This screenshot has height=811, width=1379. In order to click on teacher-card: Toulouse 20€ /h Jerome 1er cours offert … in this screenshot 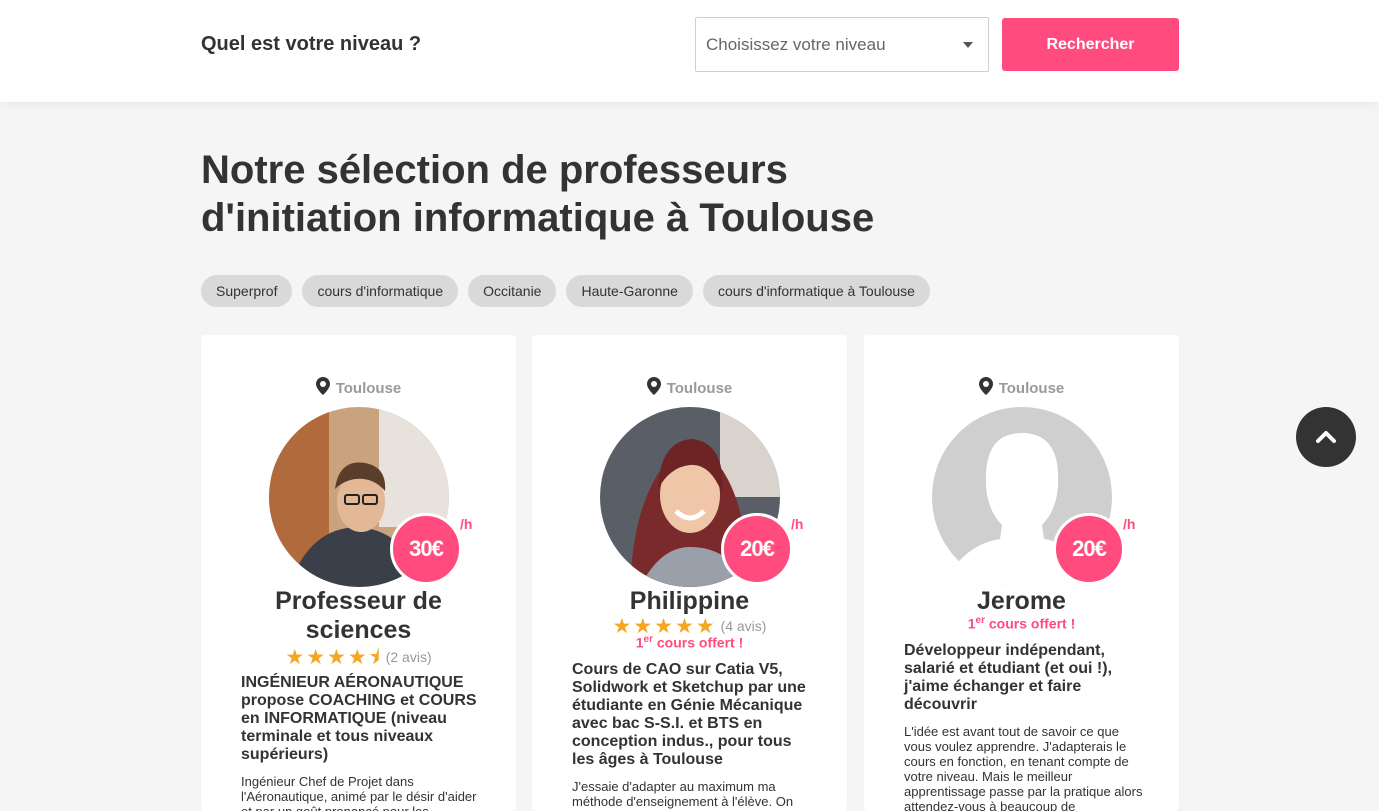, I will do `click(1021, 573)`.